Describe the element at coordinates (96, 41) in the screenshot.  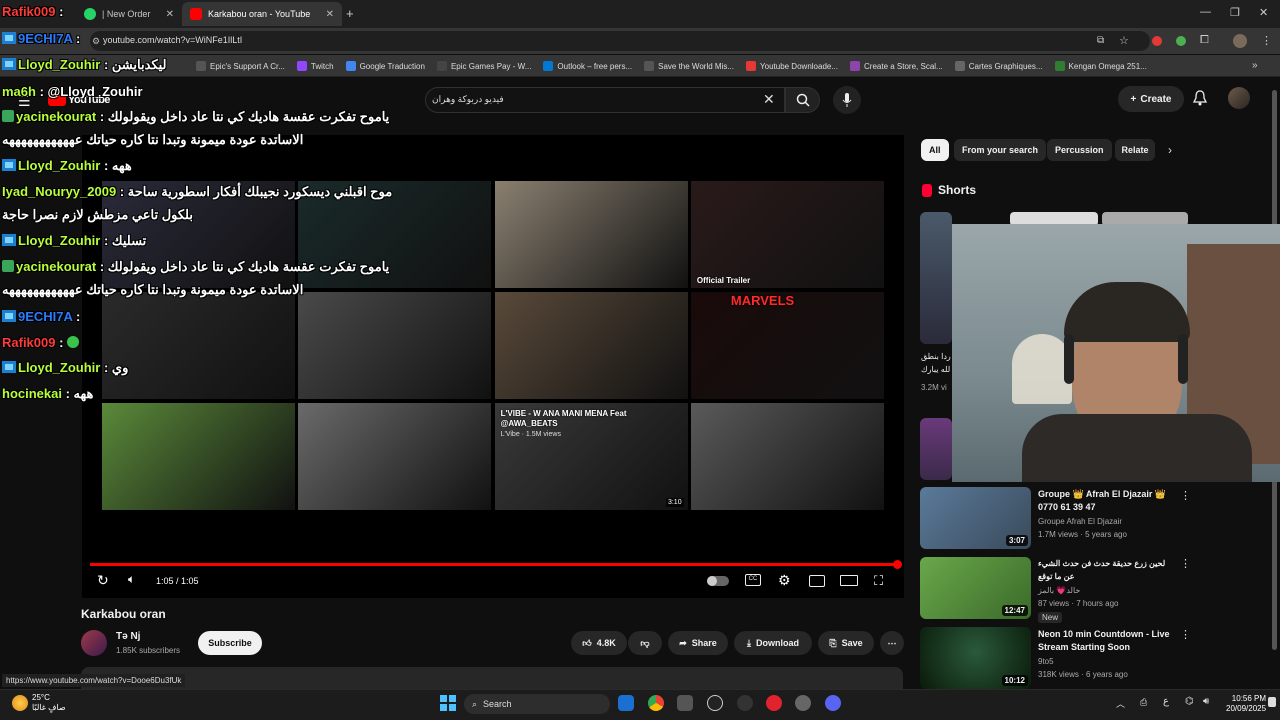
I see `site-info-icon: ⚙` at that location.